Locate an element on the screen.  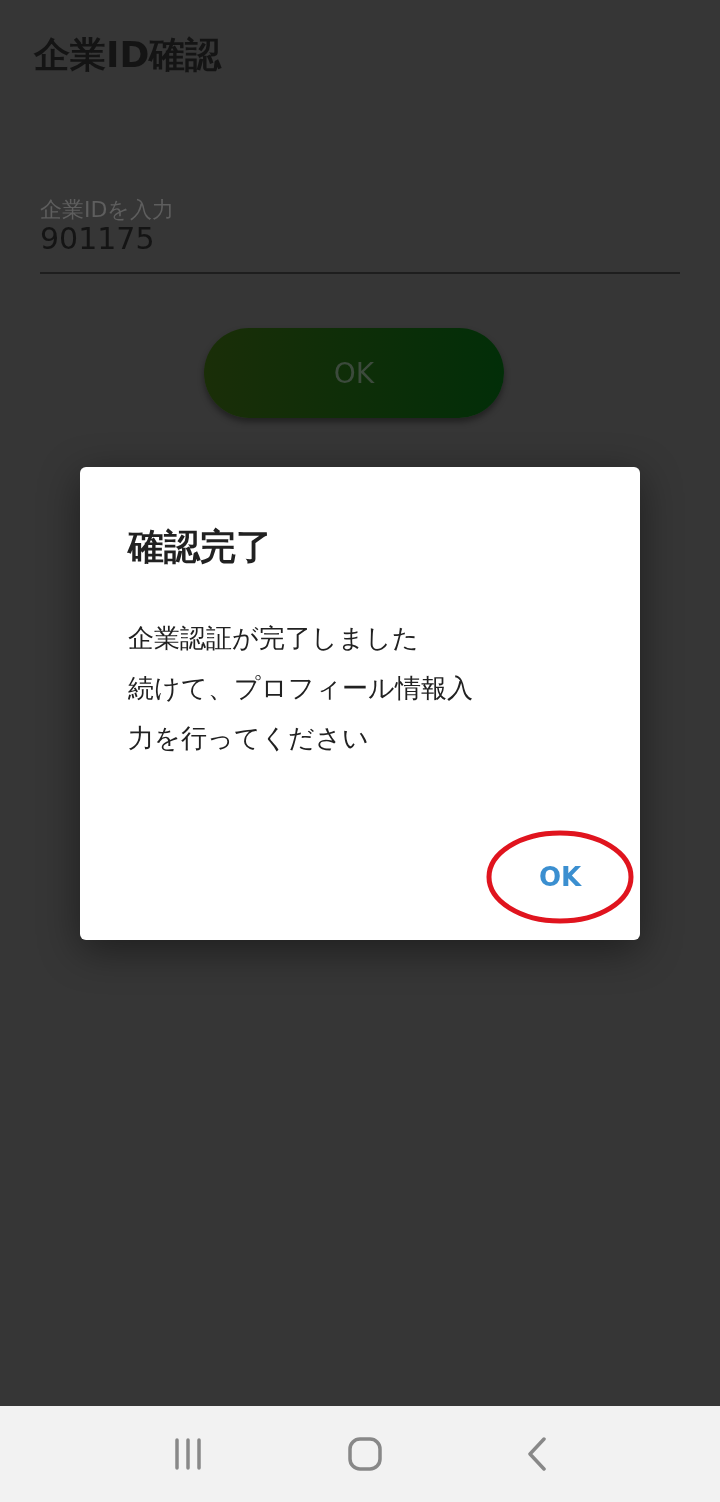
dialog-message: 力を行ってください is located at coordinates (249, 738).